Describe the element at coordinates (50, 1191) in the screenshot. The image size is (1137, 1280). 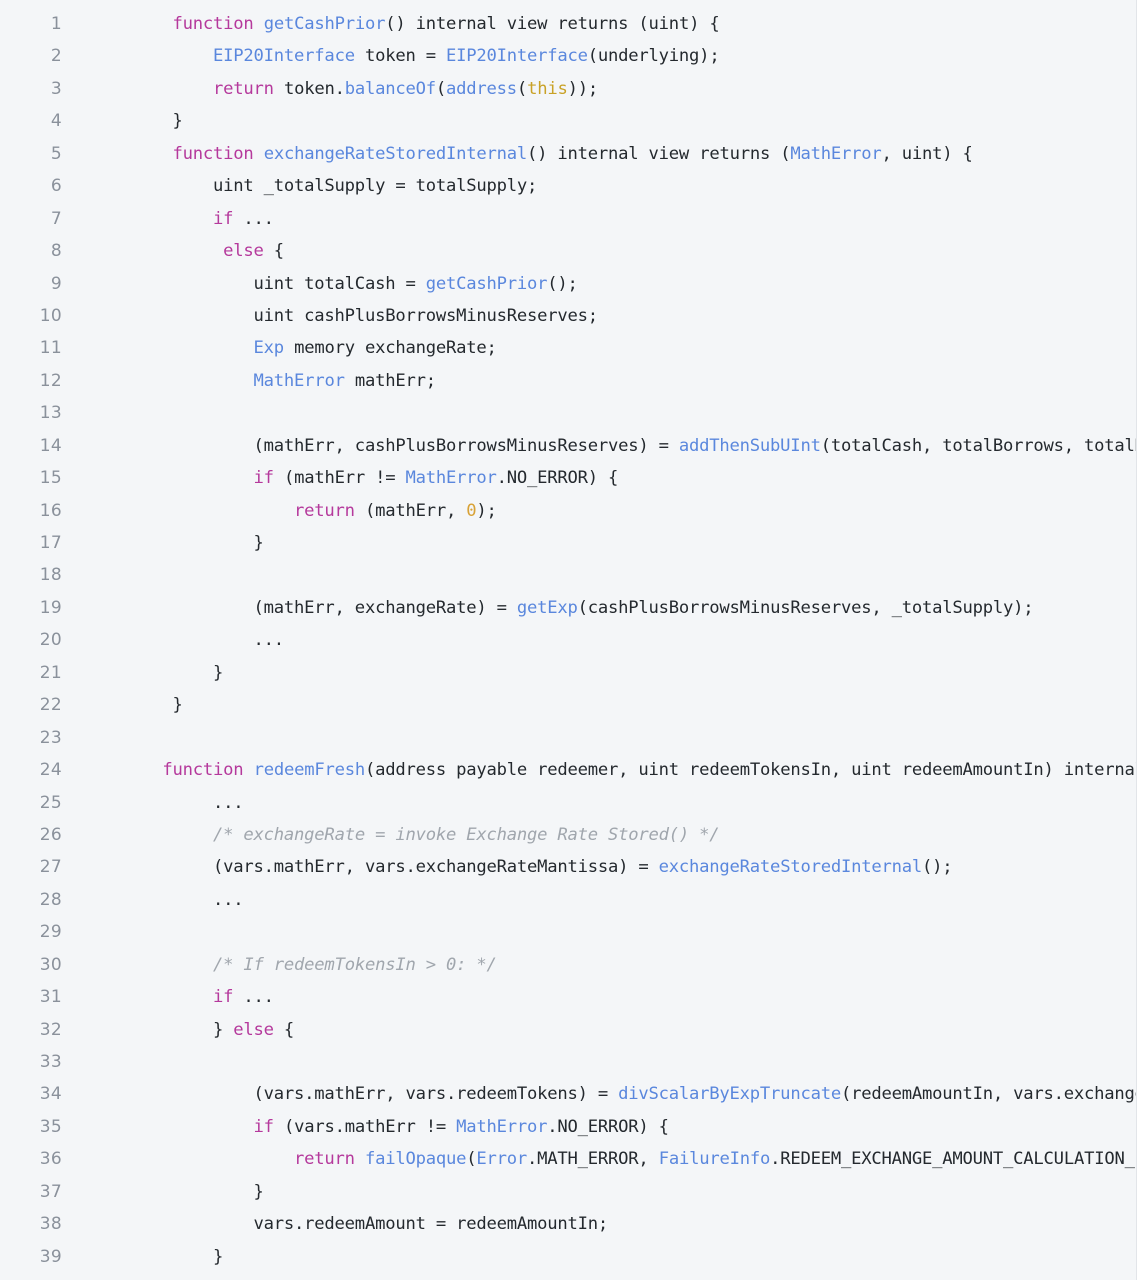
I see `line-number: 37` at that location.